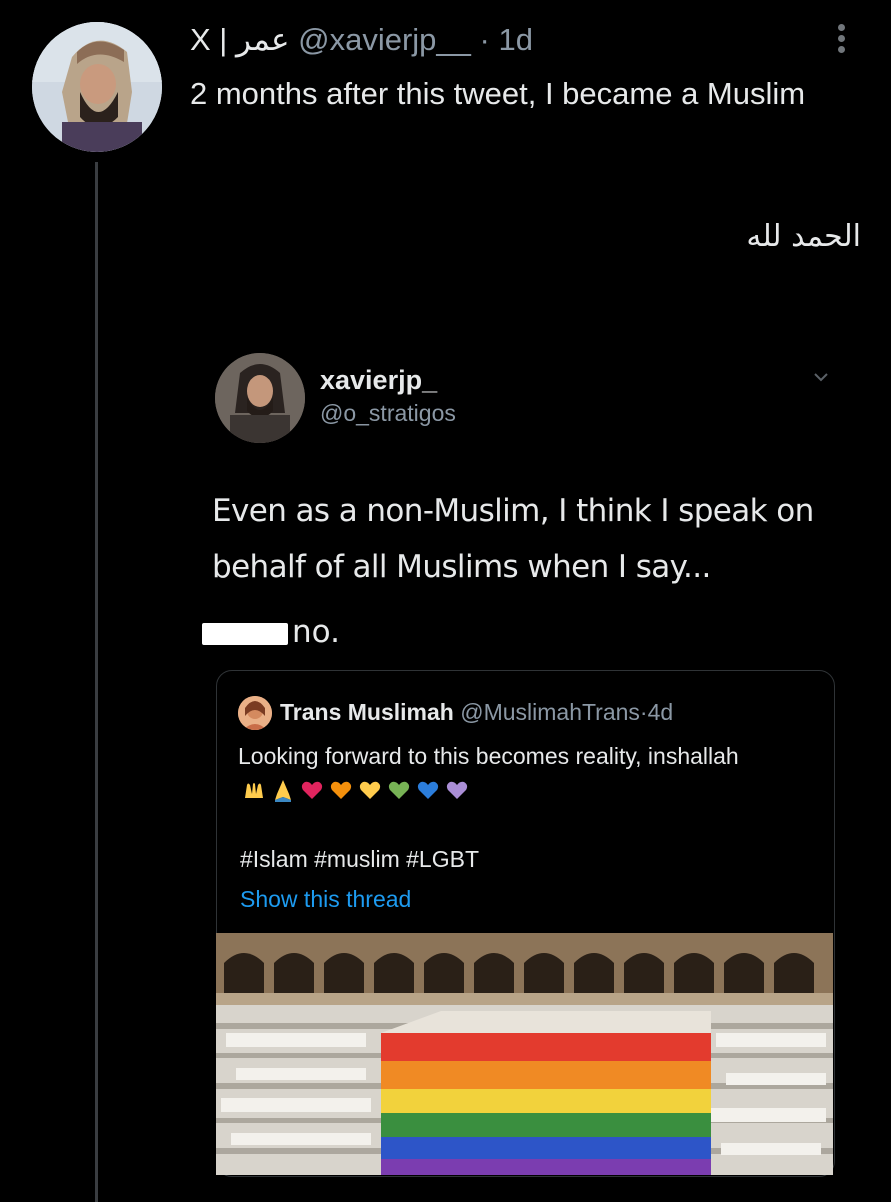 The height and width of the screenshot is (1202, 891). What do you see at coordinates (841, 39) in the screenshot?
I see `more-options-icon` at bounding box center [841, 39].